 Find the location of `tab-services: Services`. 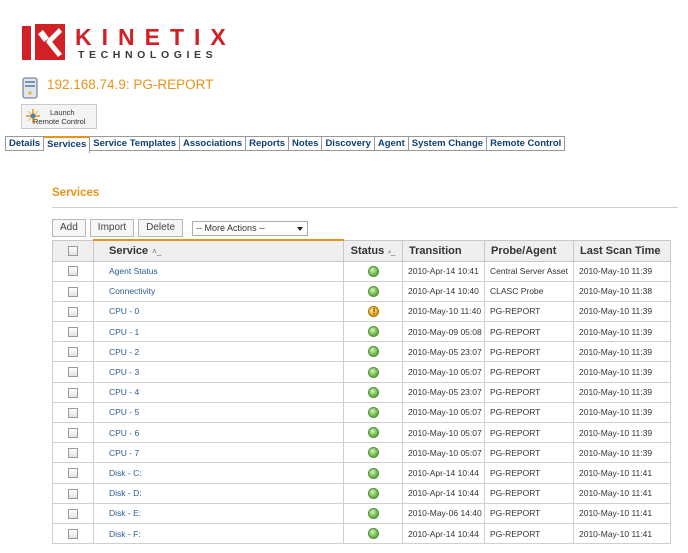

tab-services: Services is located at coordinates (67, 144).